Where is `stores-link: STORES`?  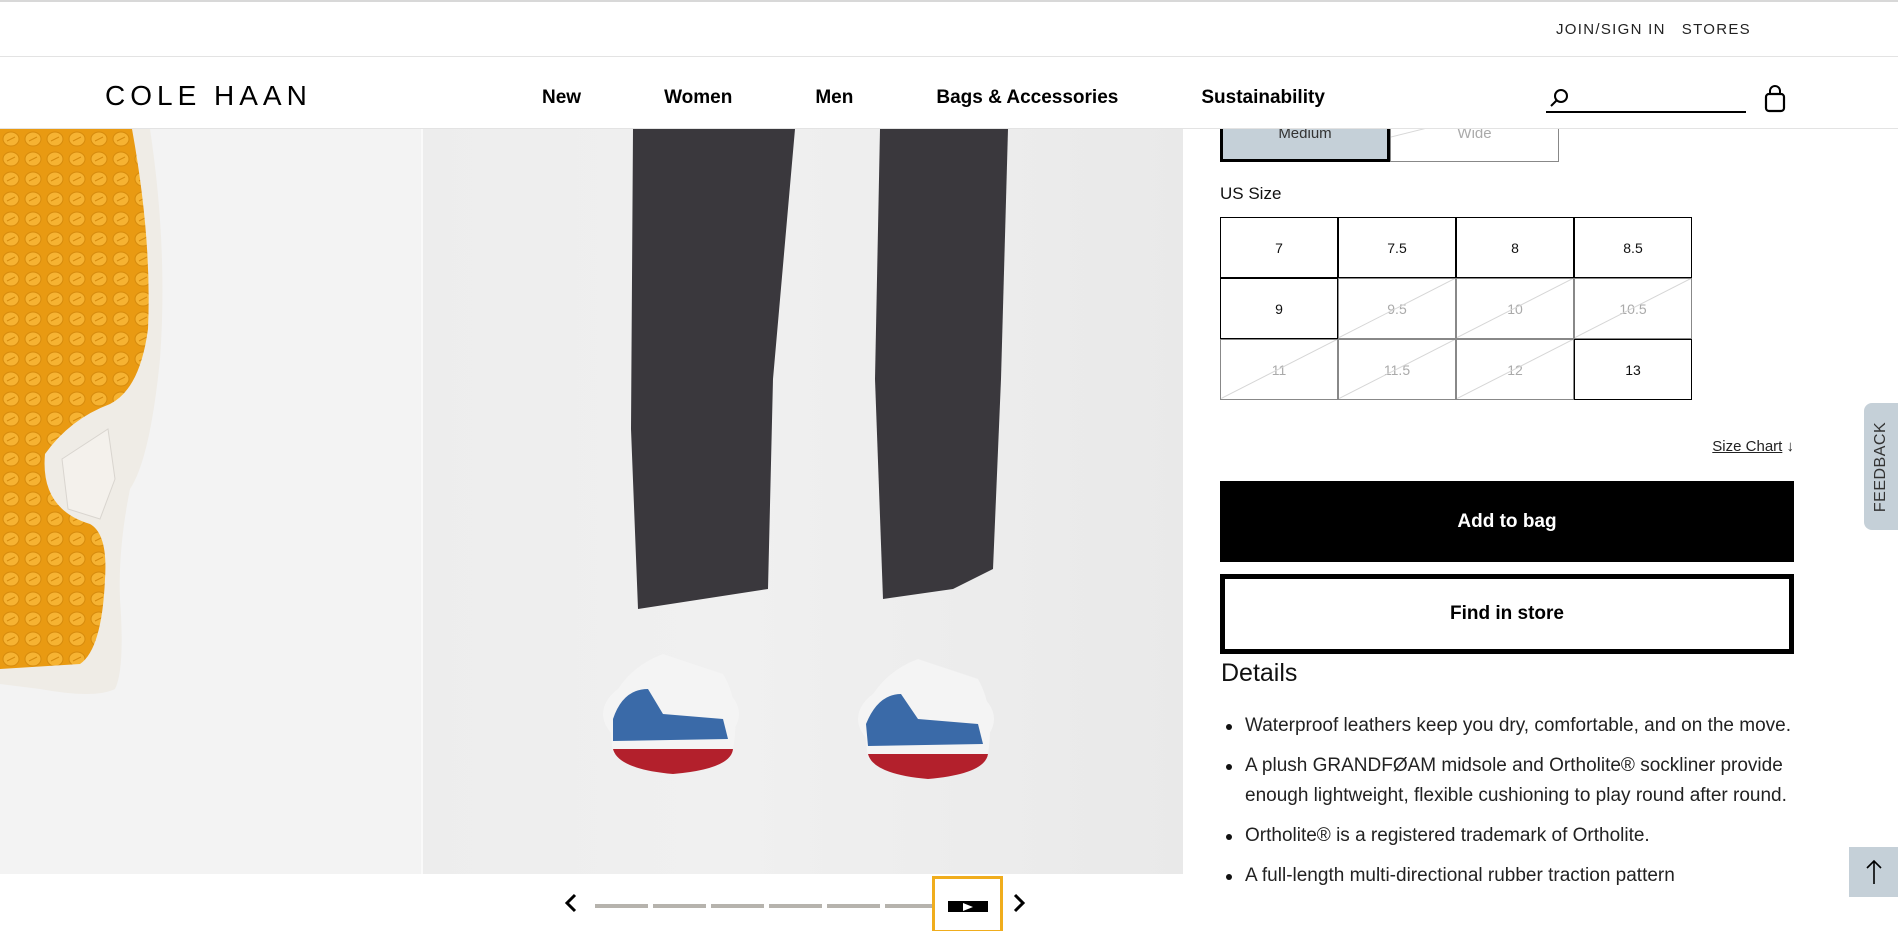 stores-link: STORES is located at coordinates (1716, 29).